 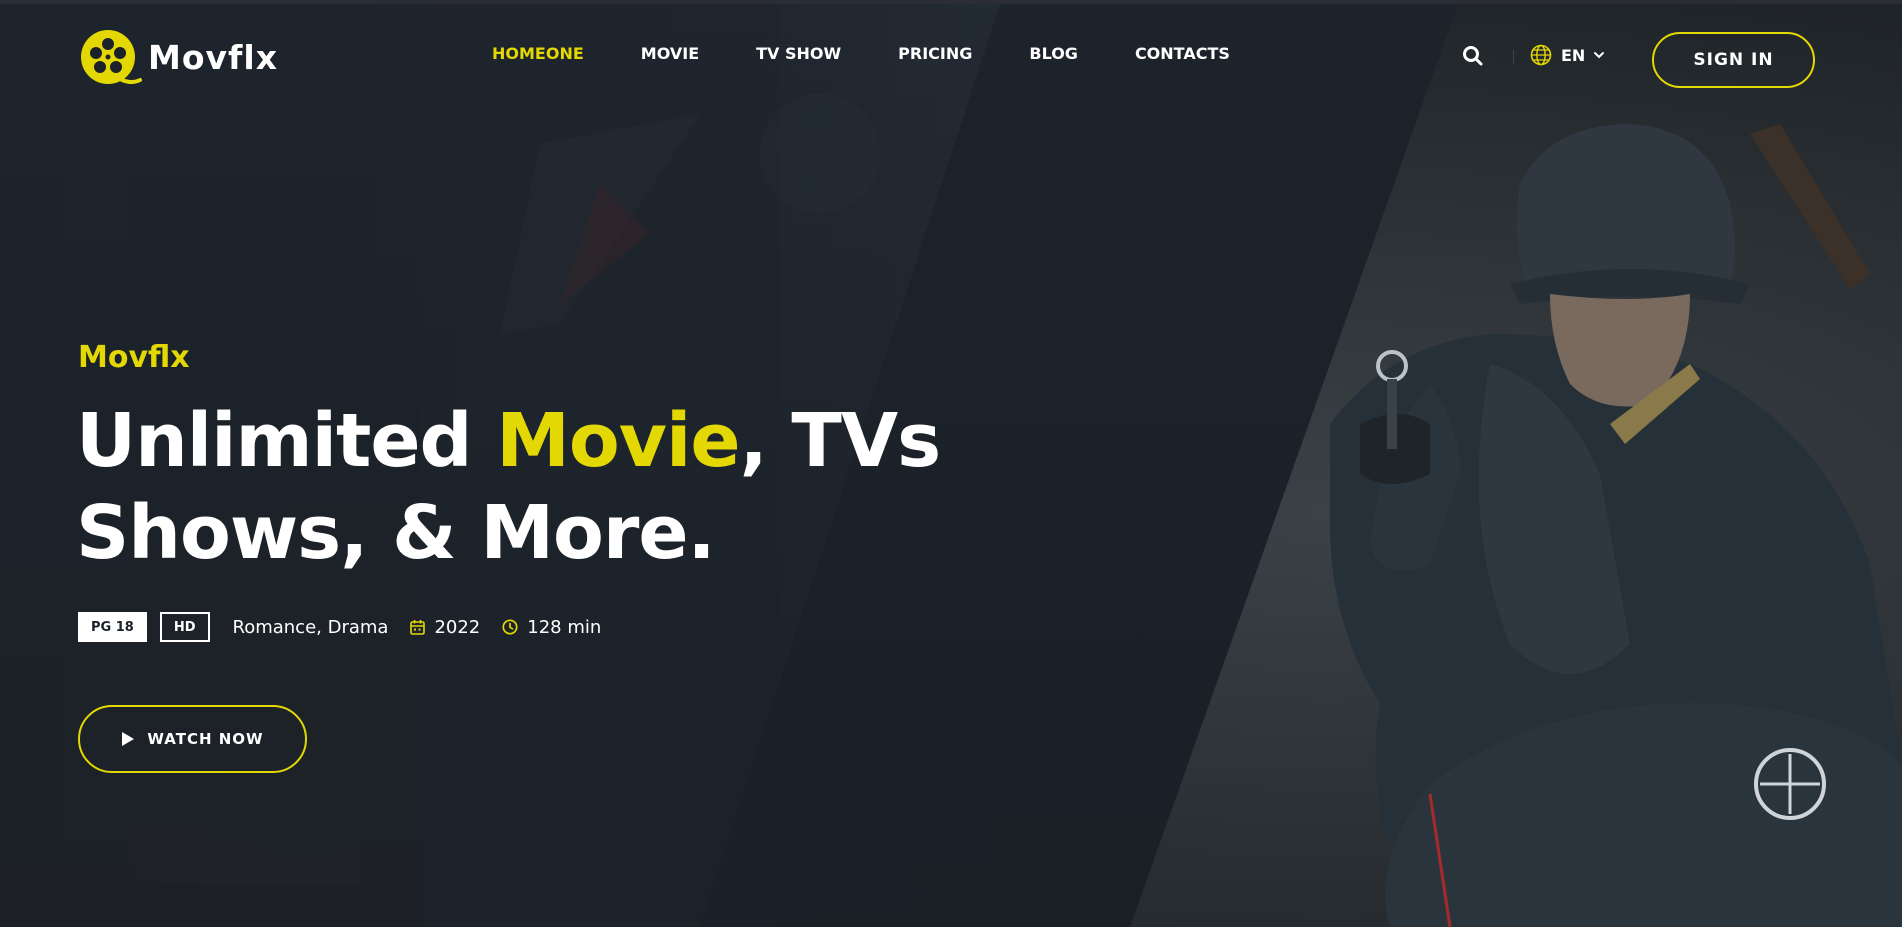 I want to click on brand-name: Movflx, so click(x=213, y=57).